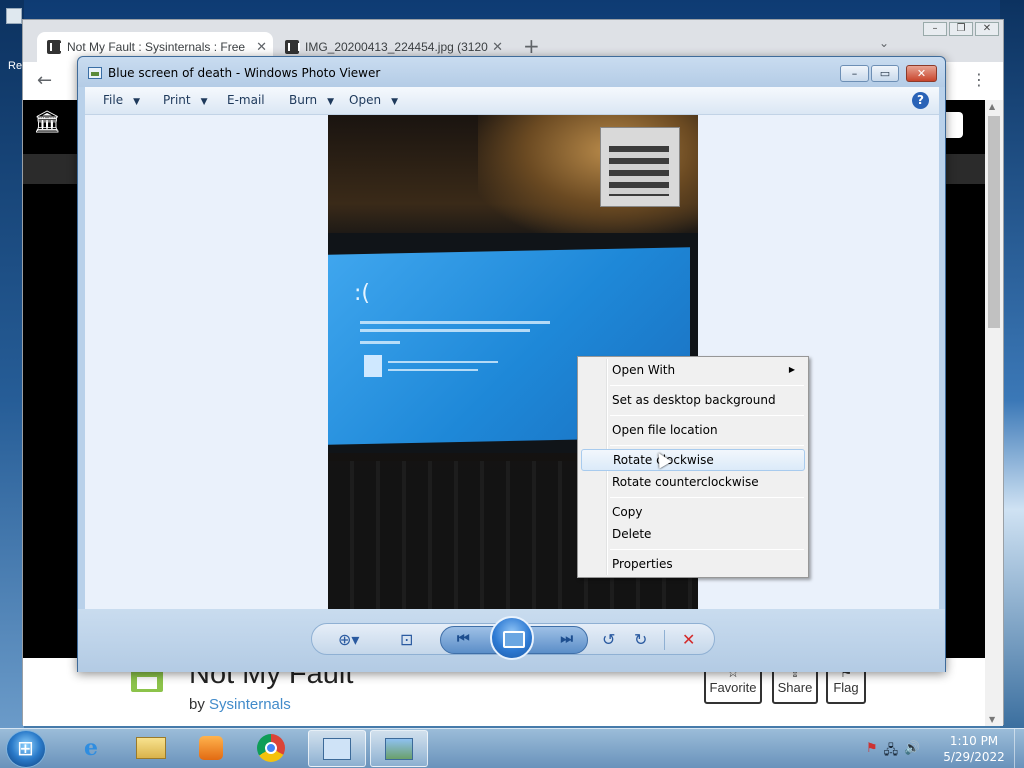 This screenshot has height=768, width=1024. Describe the element at coordinates (974, 749) in the screenshot. I see `clock: 1:10 PM 5/29/2022` at that location.